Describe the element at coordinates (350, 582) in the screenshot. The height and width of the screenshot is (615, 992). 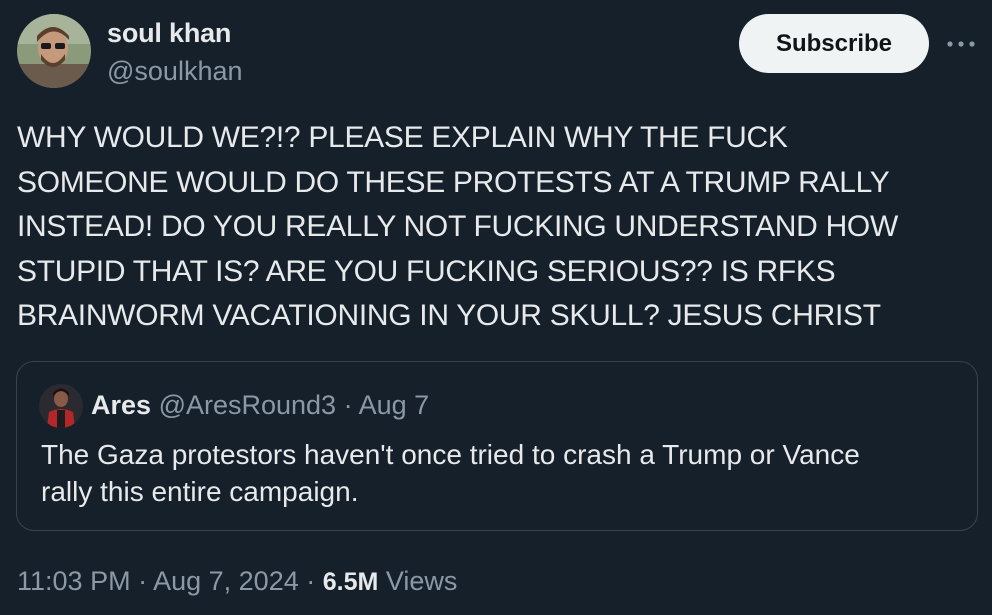
I see `views-count: 6.5M` at that location.